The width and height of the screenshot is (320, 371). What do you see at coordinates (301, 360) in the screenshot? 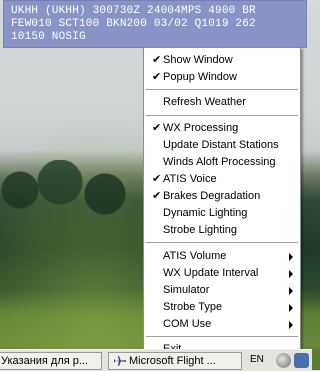
I see `tray-app-icon` at bounding box center [301, 360].